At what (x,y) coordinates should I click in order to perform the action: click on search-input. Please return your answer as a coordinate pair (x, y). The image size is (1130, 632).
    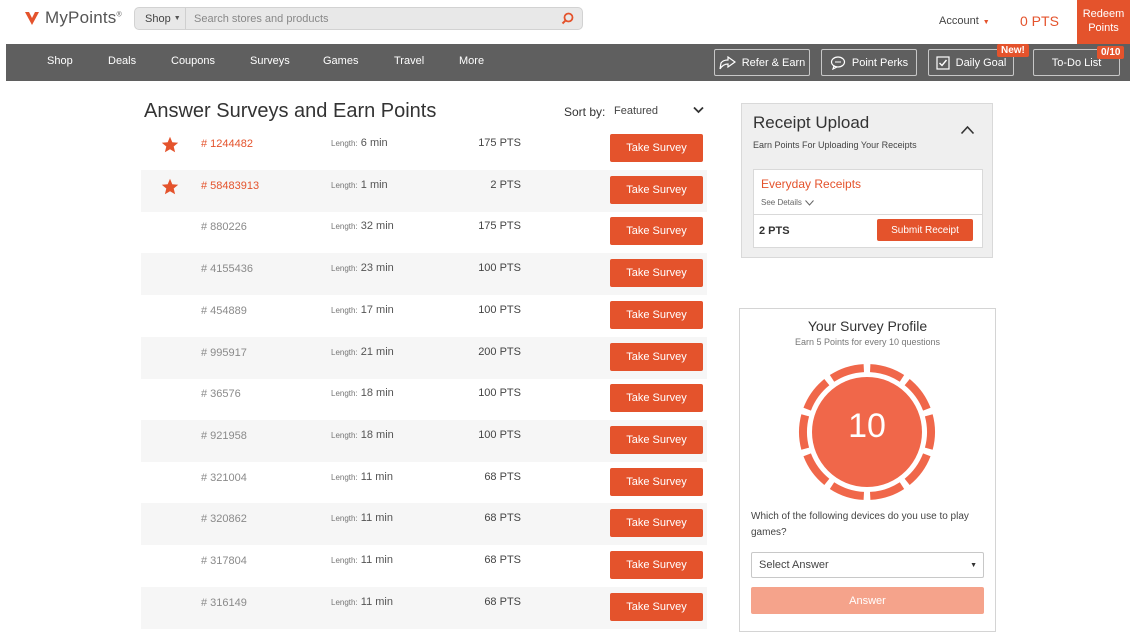
    Looking at the image, I should click on (371, 18).